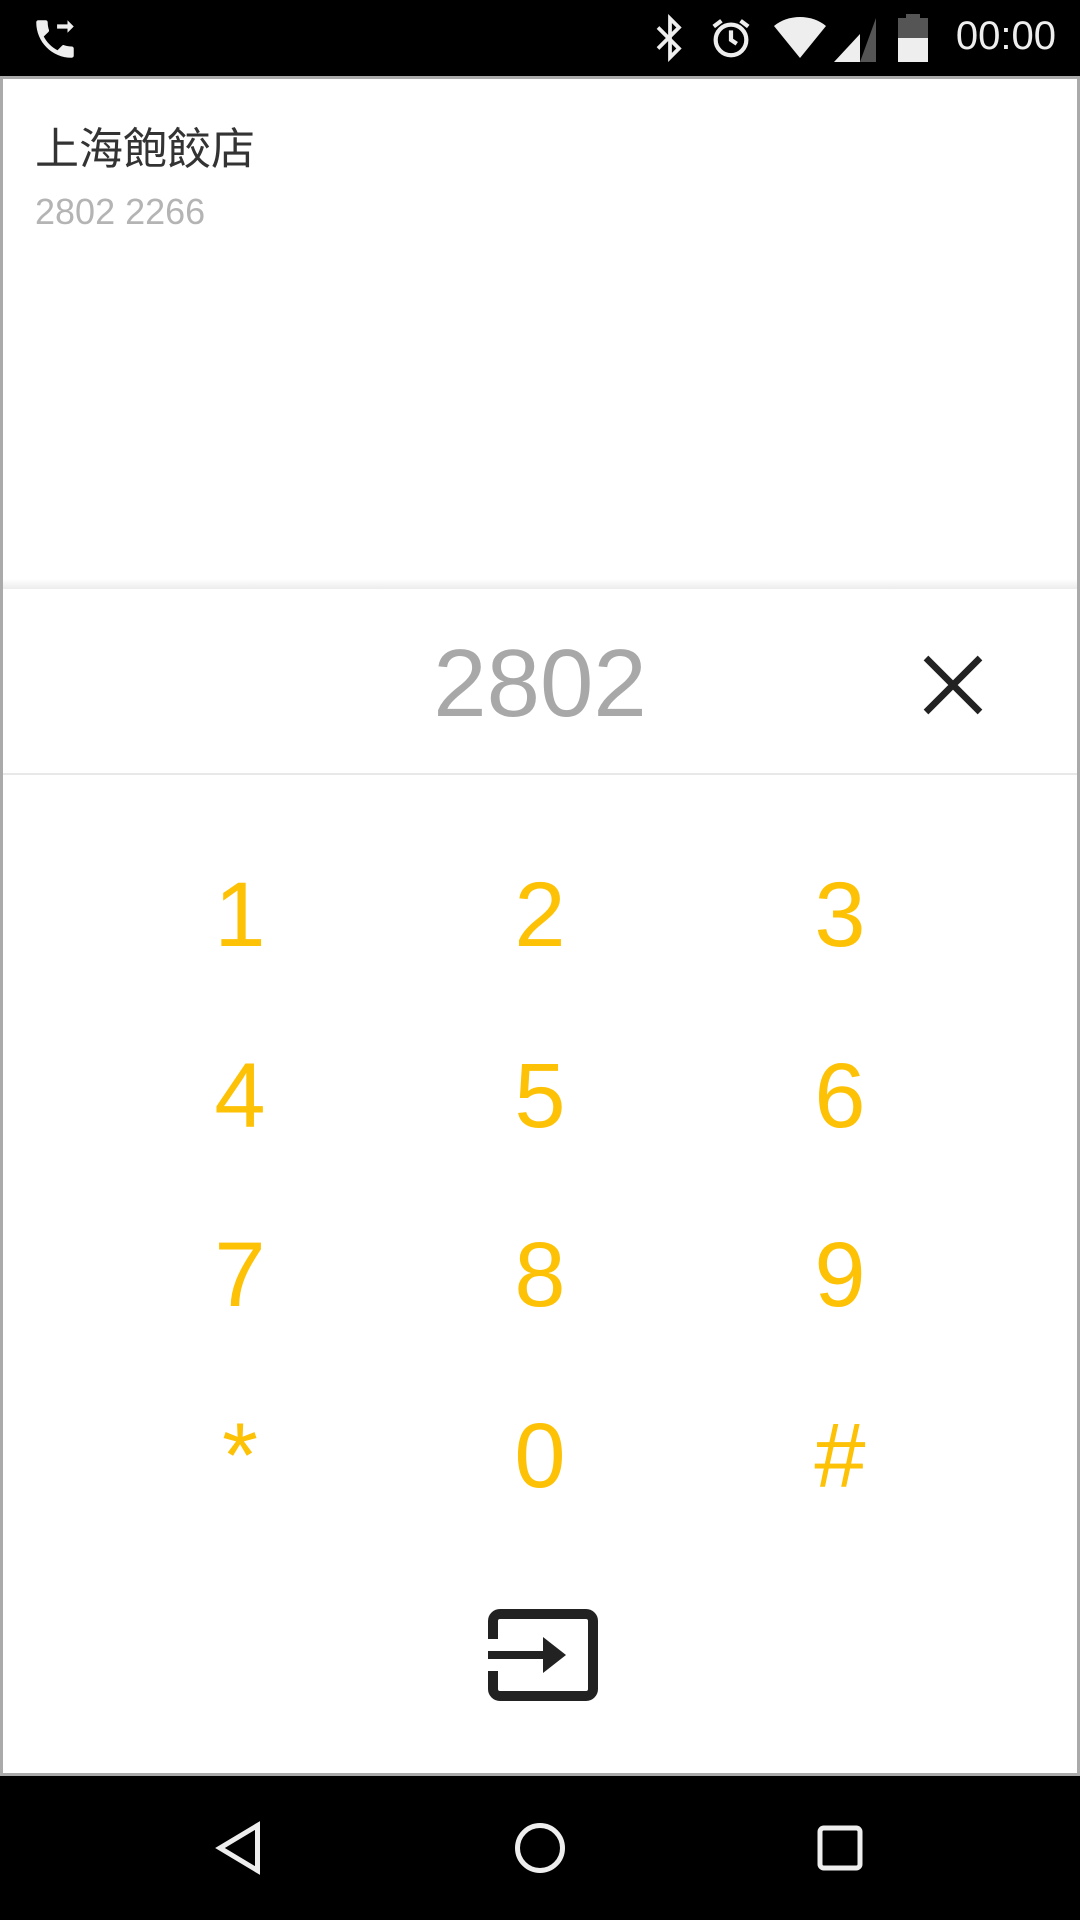  I want to click on battery-icon, so click(913, 38).